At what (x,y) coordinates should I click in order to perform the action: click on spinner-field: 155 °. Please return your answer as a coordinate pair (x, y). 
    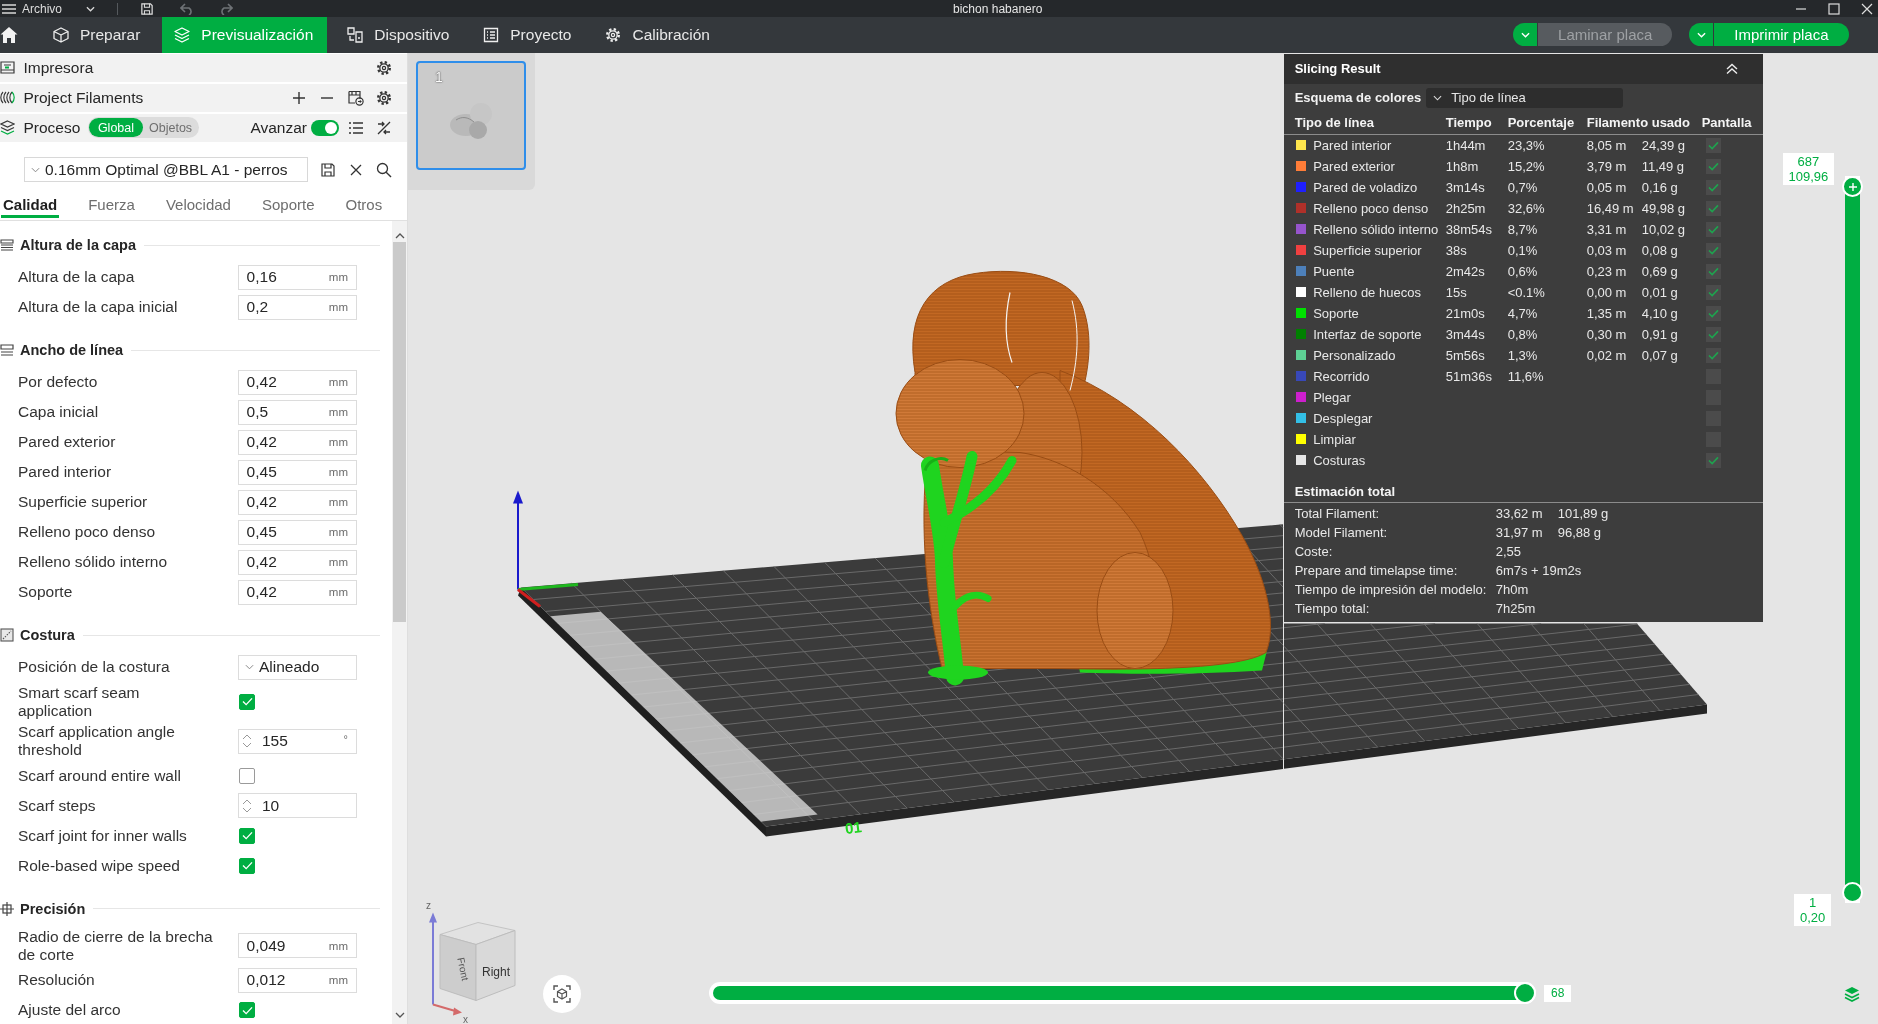
    Looking at the image, I should click on (297, 741).